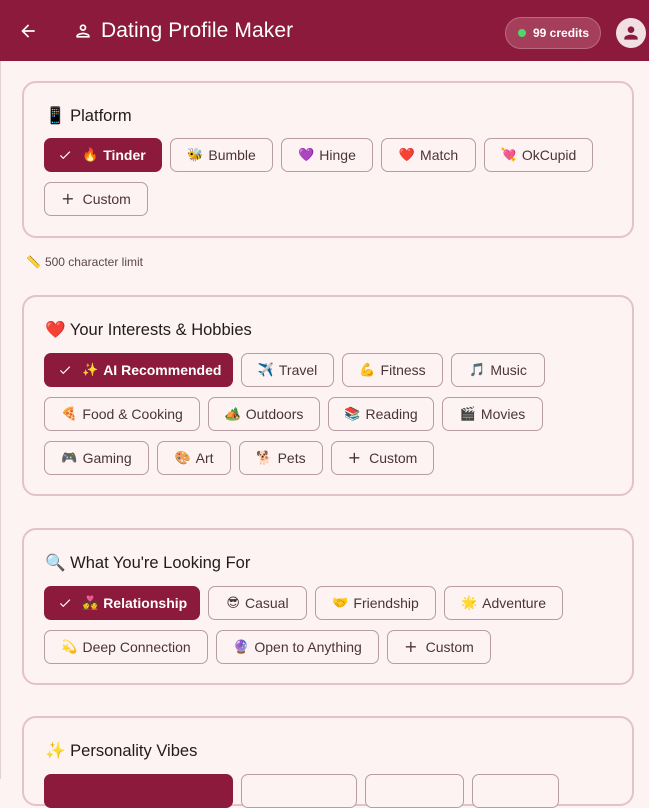 The width and height of the screenshot is (649, 808). What do you see at coordinates (324, 30) in the screenshot?
I see `app-bar: Dating Profile Maker 99 credits` at bounding box center [324, 30].